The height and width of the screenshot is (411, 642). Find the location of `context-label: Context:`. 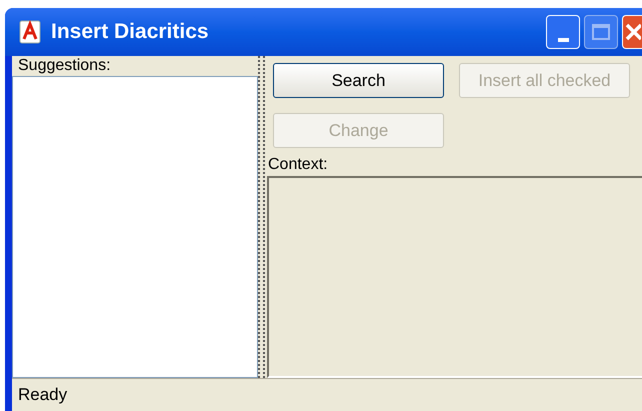

context-label: Context: is located at coordinates (298, 165).